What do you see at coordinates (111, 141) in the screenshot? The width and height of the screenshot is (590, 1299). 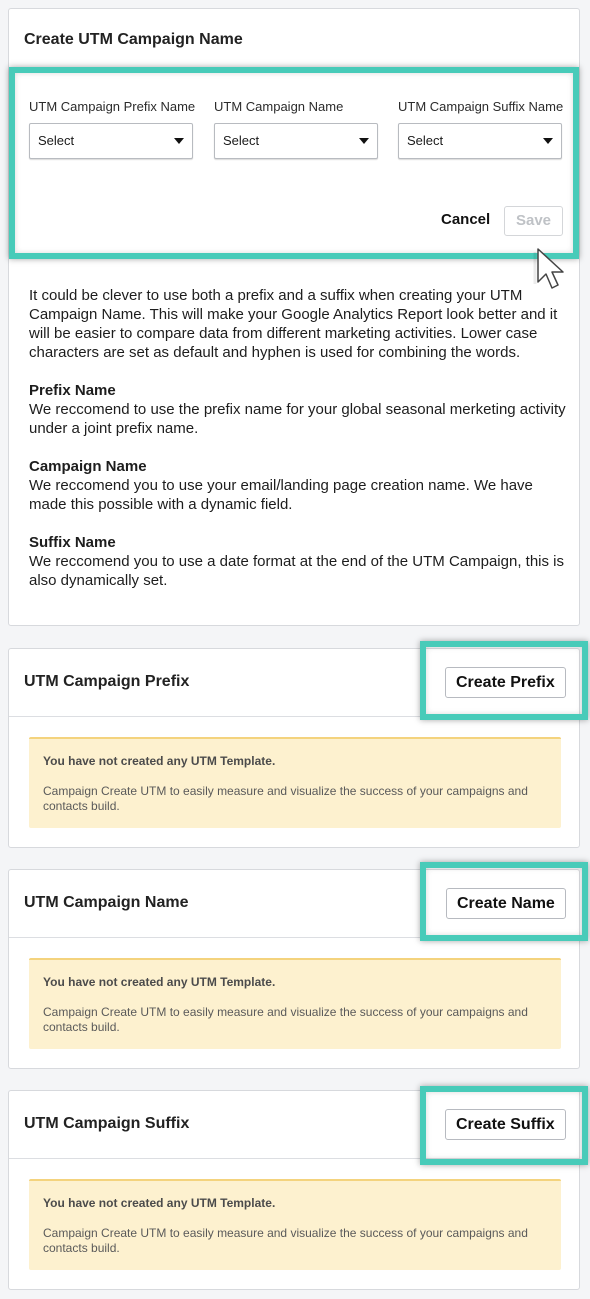 I see `prefix-select: Select` at bounding box center [111, 141].